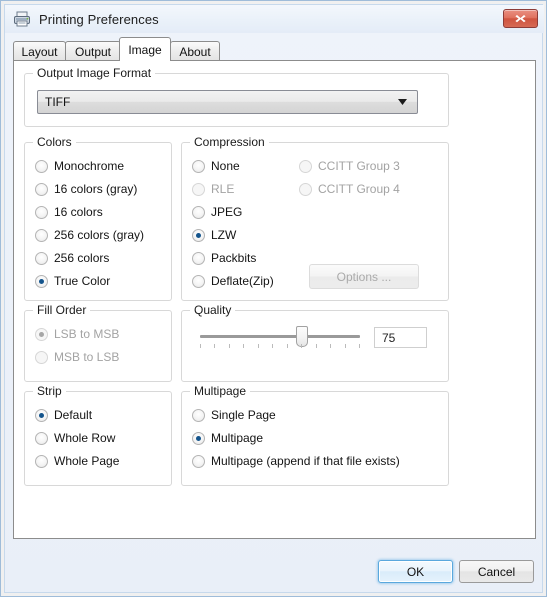 This screenshot has width=547, height=597. Describe the element at coordinates (389, 337) in the screenshot. I see `quality-value-text: 75` at that location.